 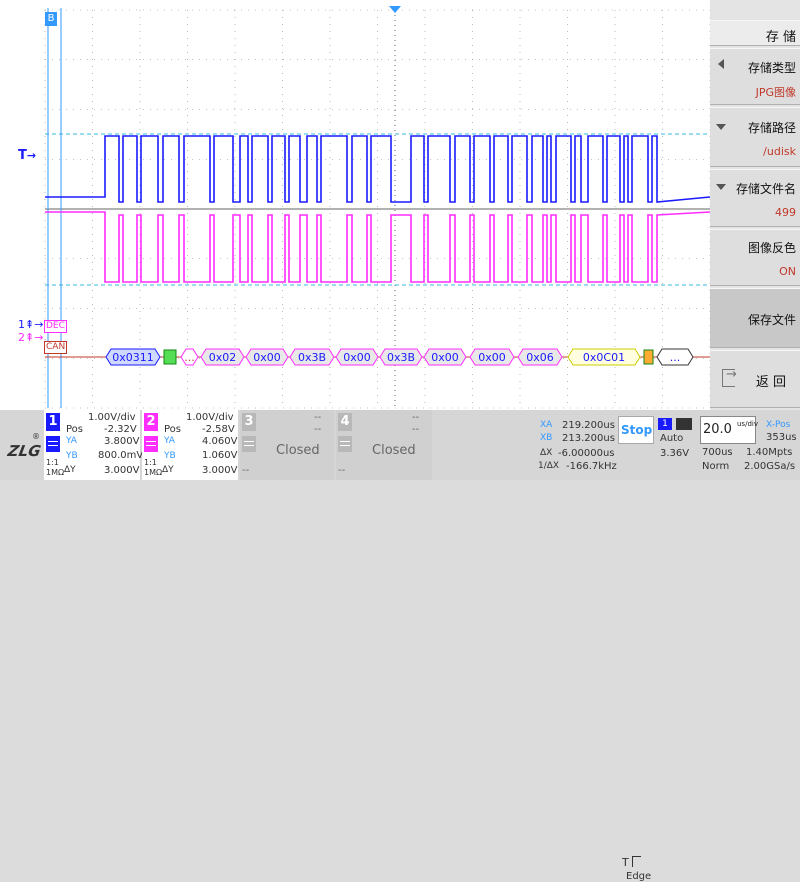 What do you see at coordinates (636, 430) in the screenshot?
I see `run-state-indicator: Stop` at bounding box center [636, 430].